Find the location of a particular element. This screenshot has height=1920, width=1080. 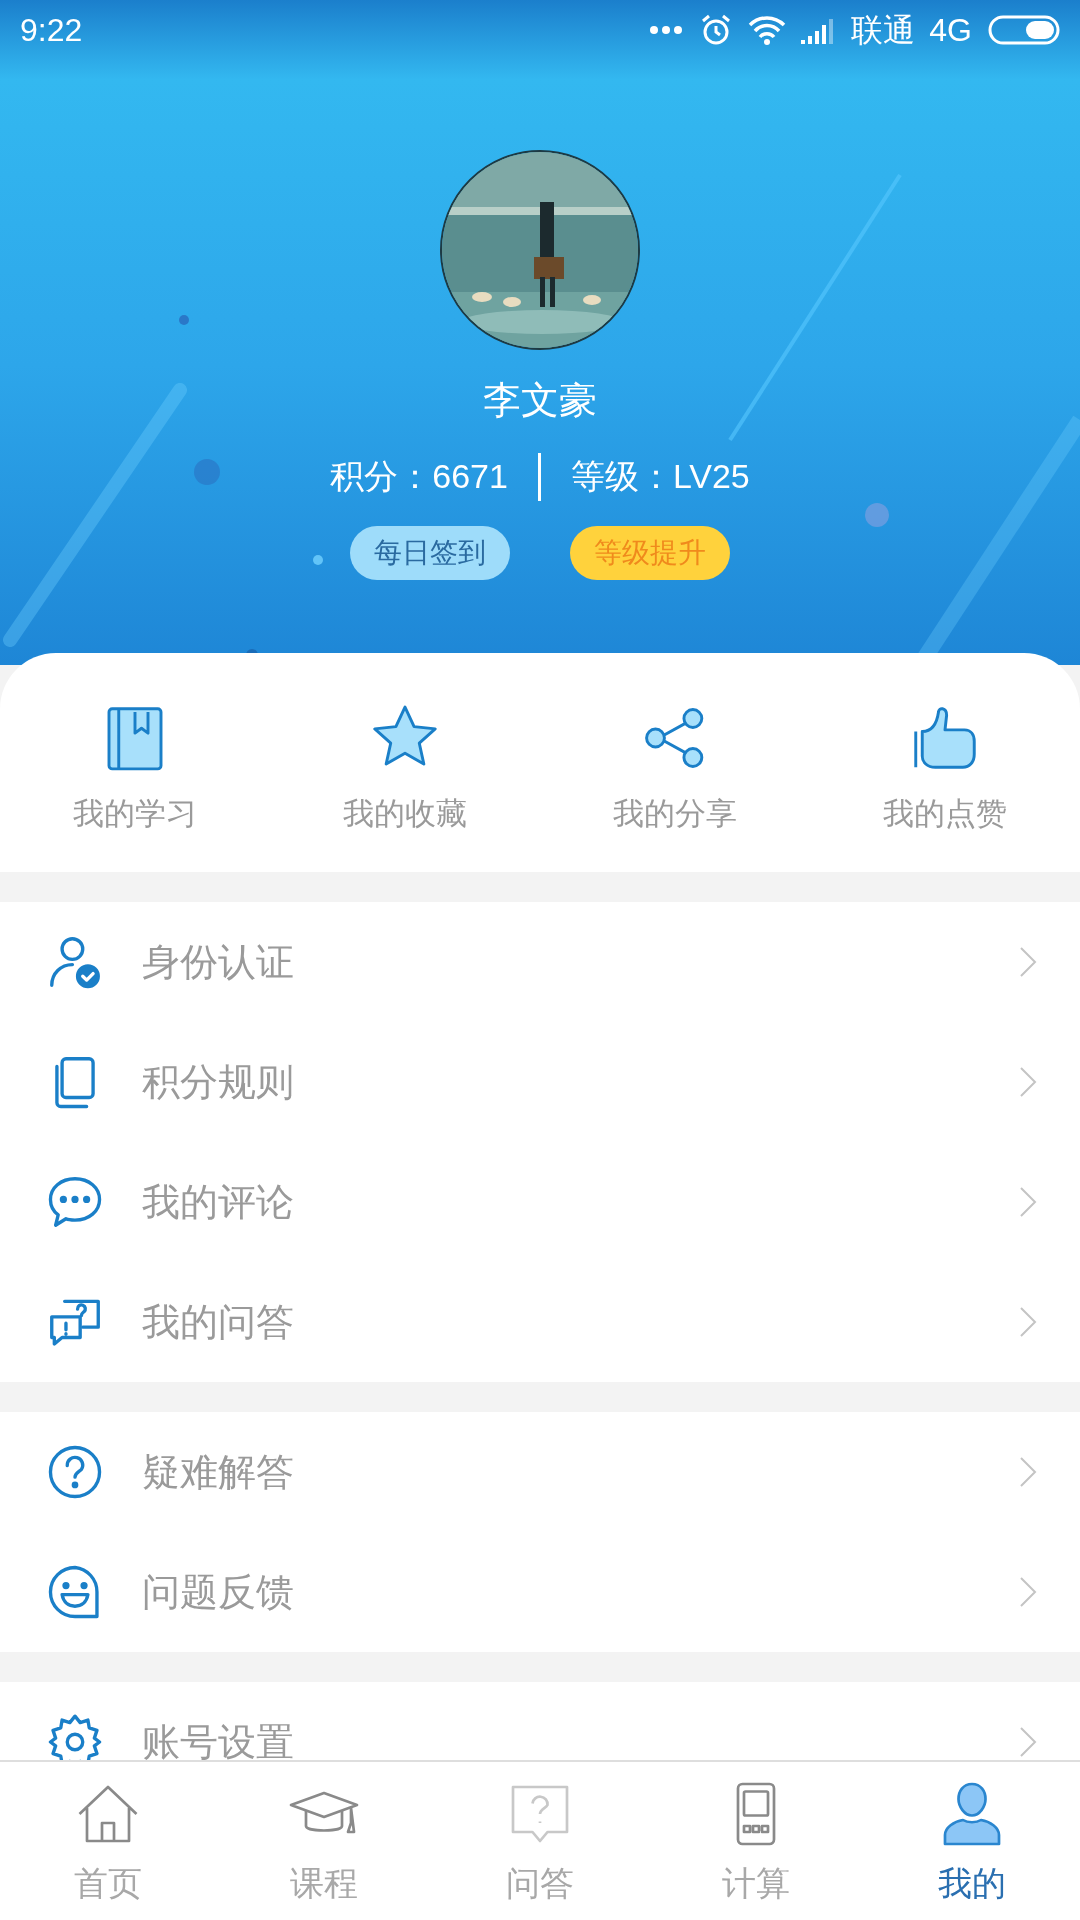

check-in-button: 每日签到 is located at coordinates (430, 553).